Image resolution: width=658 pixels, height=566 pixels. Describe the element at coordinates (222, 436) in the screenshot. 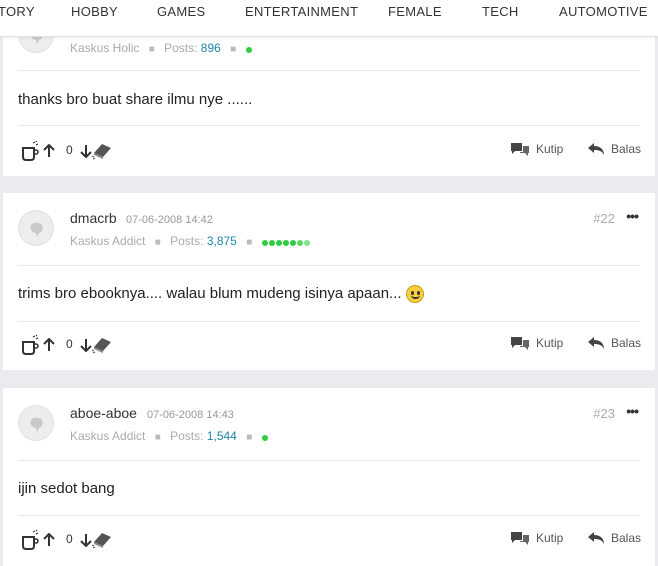

I see `posts-count: 1,544` at that location.